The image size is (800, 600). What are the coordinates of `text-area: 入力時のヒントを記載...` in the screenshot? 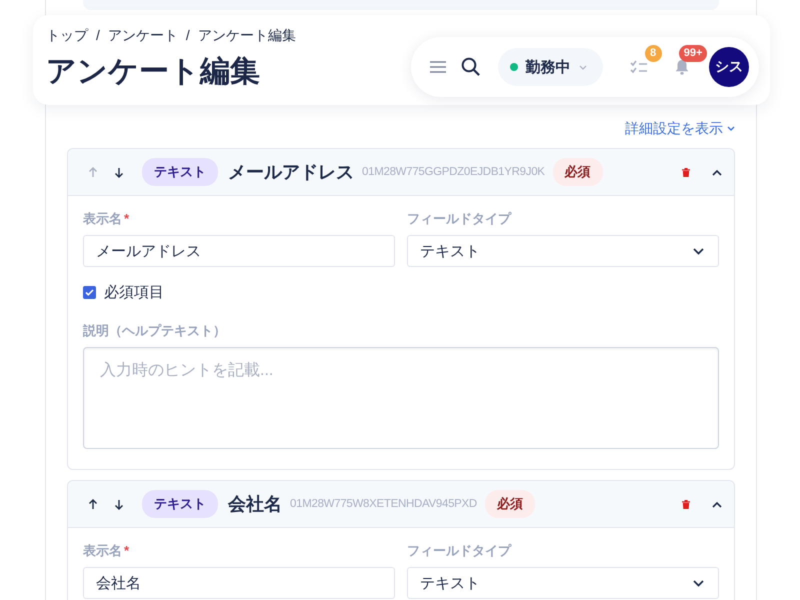 It's located at (401, 398).